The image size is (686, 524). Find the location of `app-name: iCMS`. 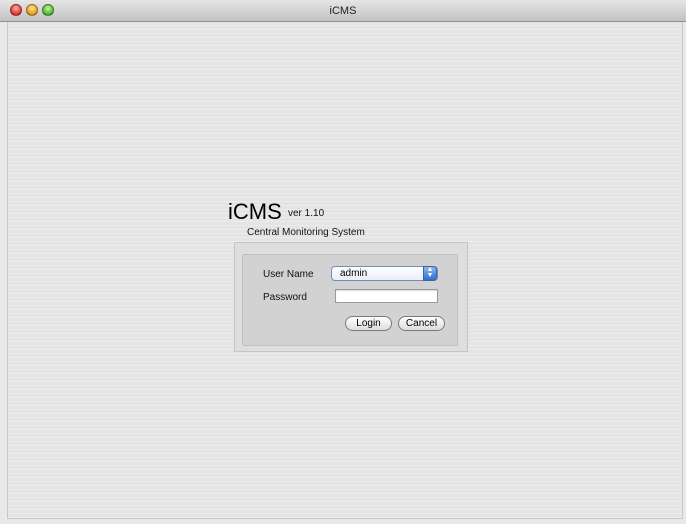

app-name: iCMS is located at coordinates (255, 211).